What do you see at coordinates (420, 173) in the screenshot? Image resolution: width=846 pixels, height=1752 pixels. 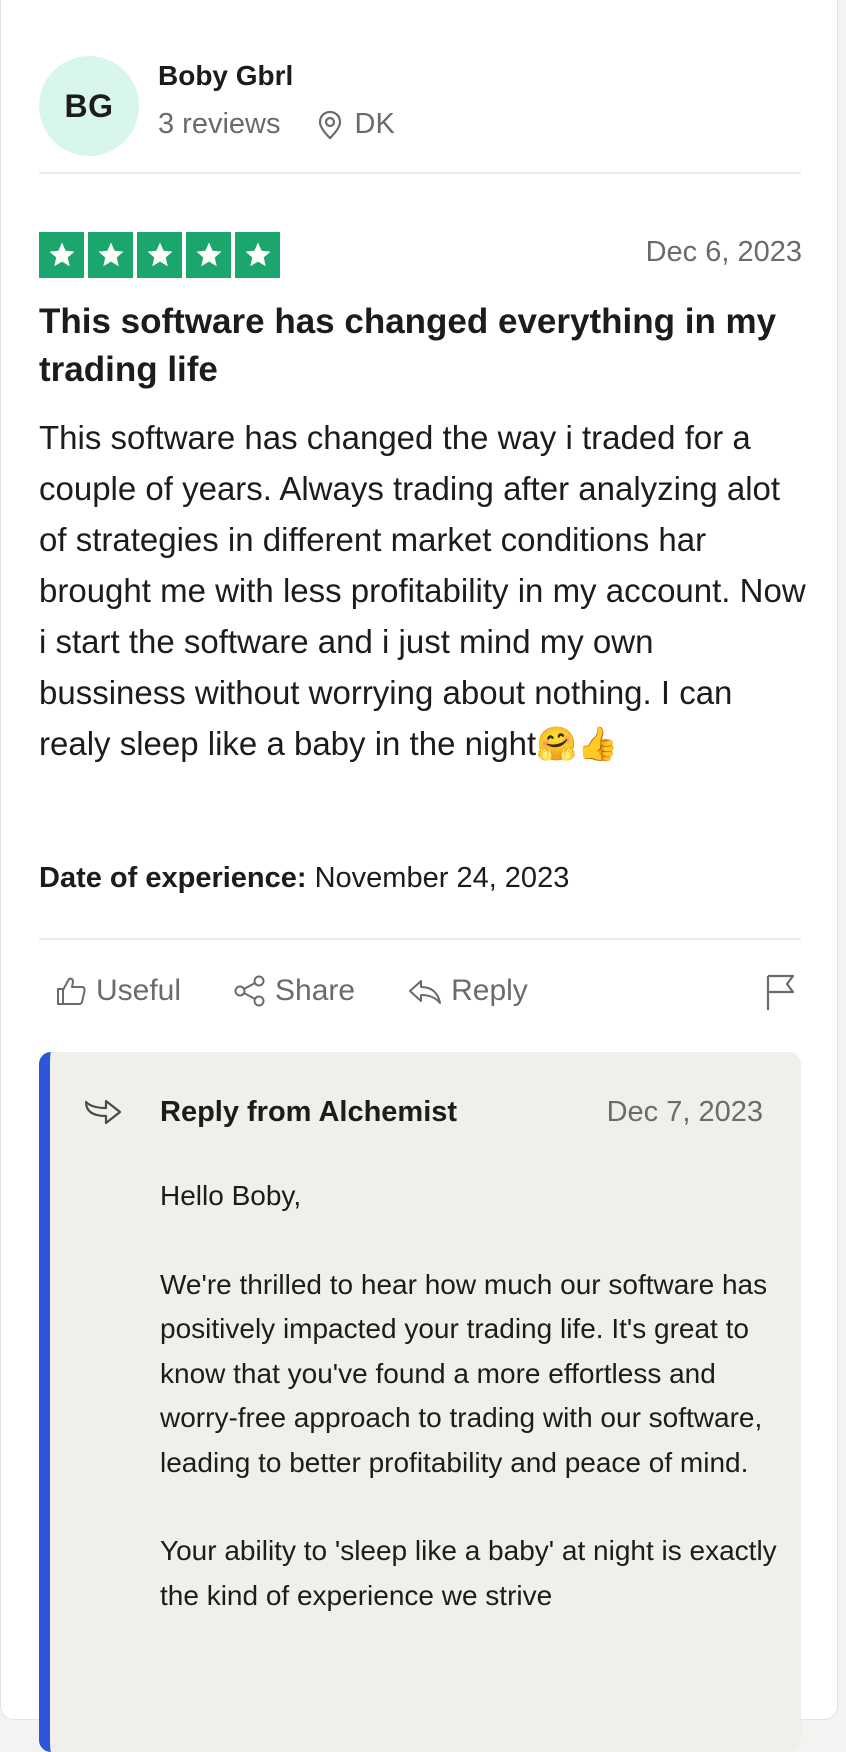 I see `header-divider` at bounding box center [420, 173].